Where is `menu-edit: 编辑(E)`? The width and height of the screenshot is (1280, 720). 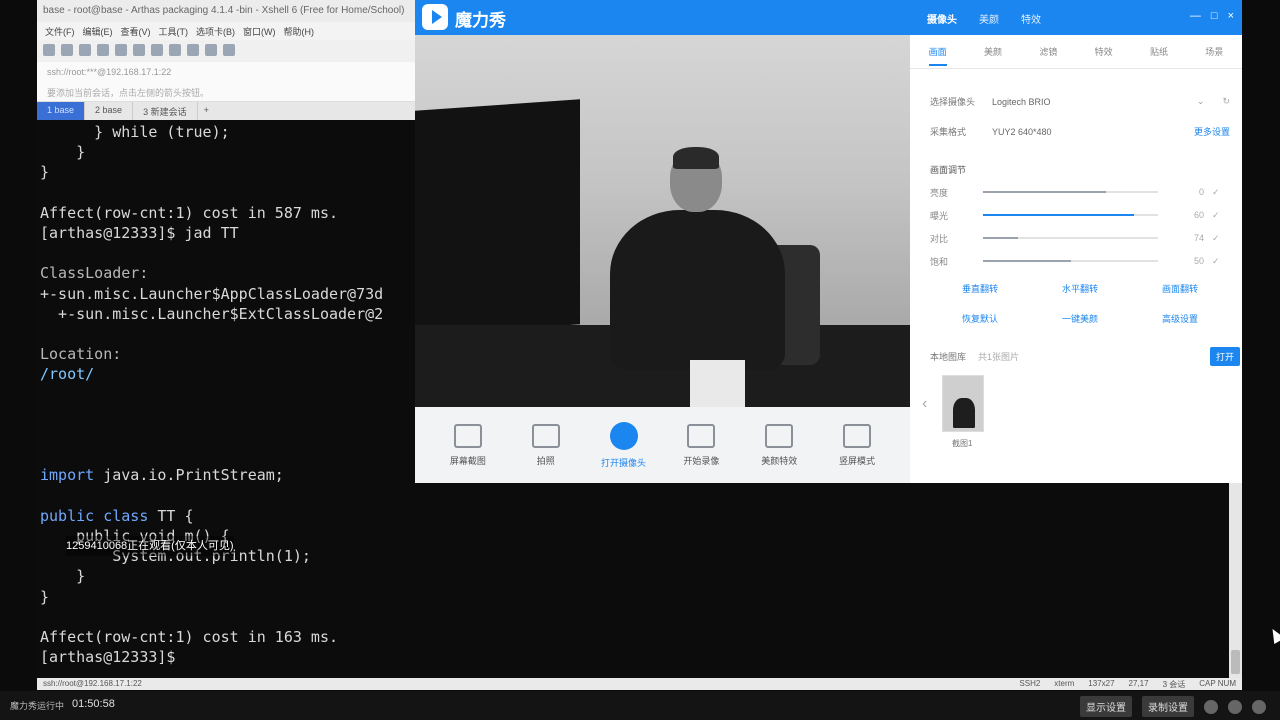 menu-edit: 编辑(E) is located at coordinates (98, 32).